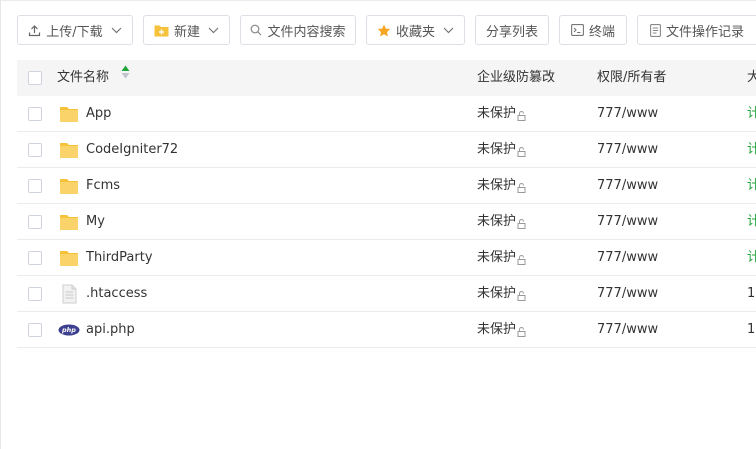  I want to click on table-header: 文件名称 企业级防篡改 权限/所有者 大, so click(386, 78).